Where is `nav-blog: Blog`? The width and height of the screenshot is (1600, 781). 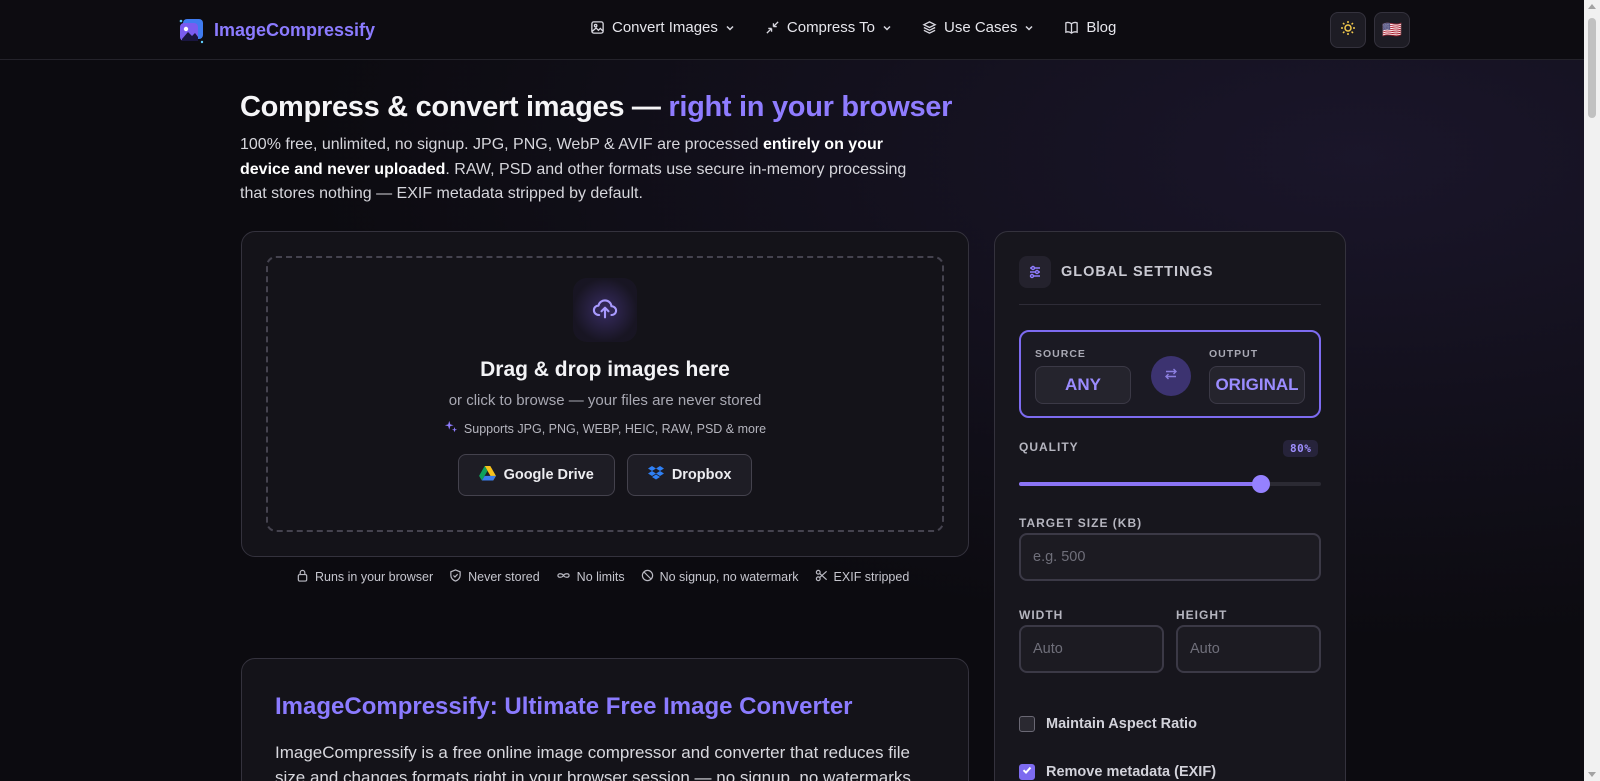
nav-blog: Blog is located at coordinates (1090, 27).